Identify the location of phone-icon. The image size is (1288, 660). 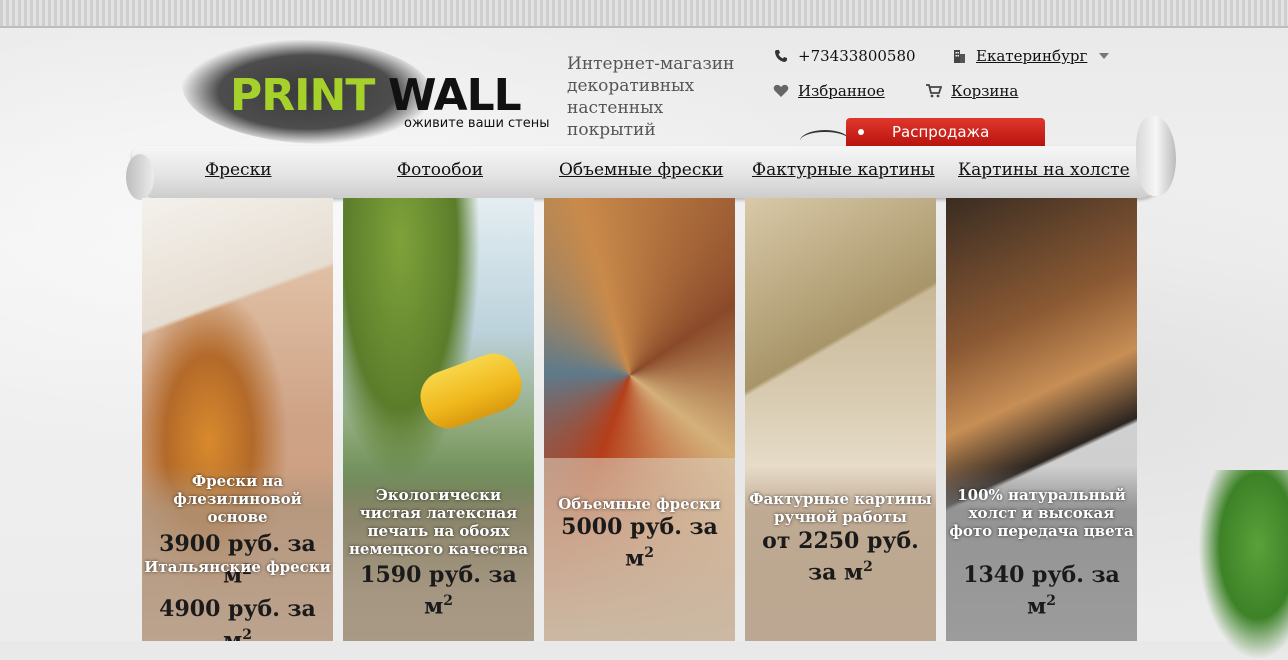
(781, 56).